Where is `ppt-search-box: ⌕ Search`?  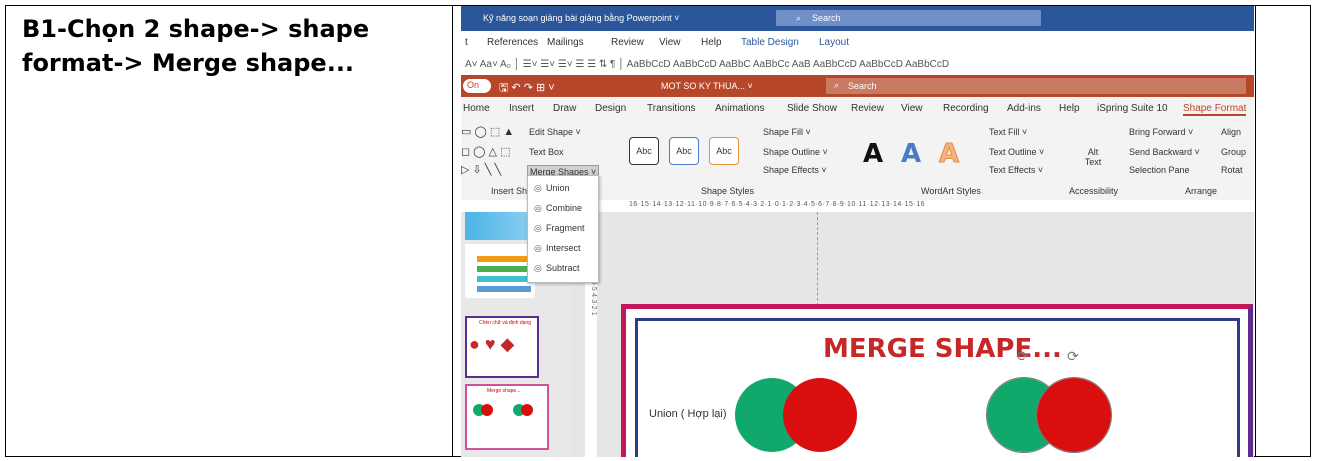
ppt-search-box: ⌕ Search is located at coordinates (1036, 86).